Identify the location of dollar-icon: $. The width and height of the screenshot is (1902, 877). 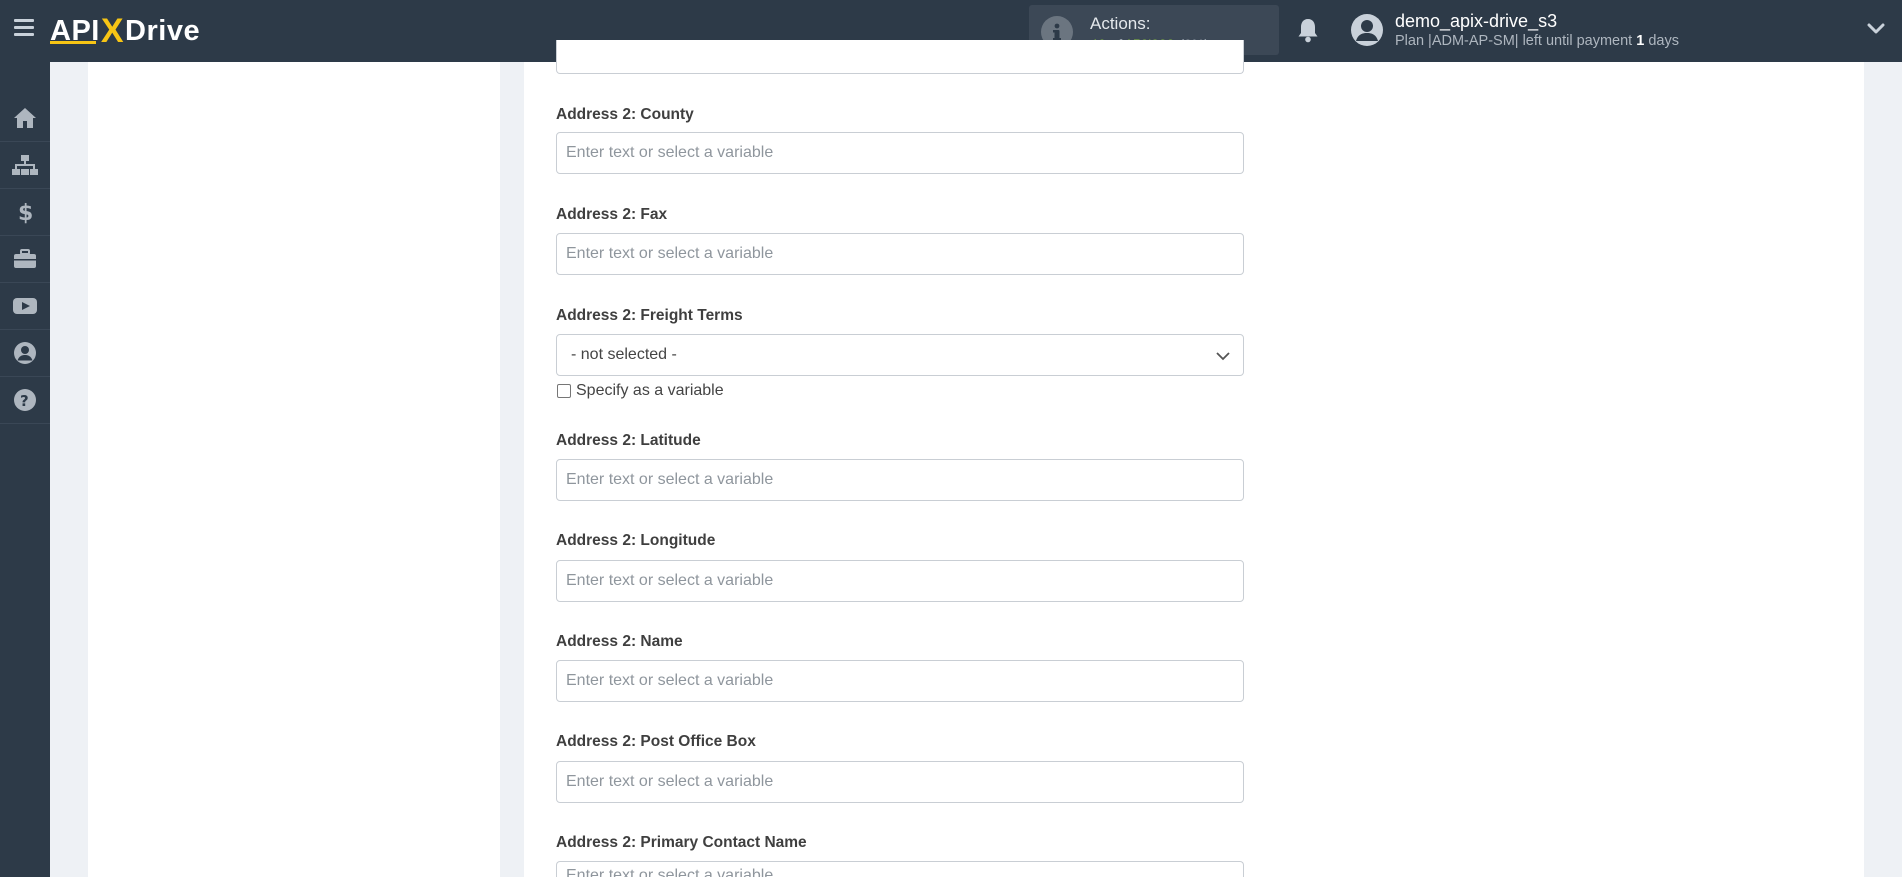
(25, 212).